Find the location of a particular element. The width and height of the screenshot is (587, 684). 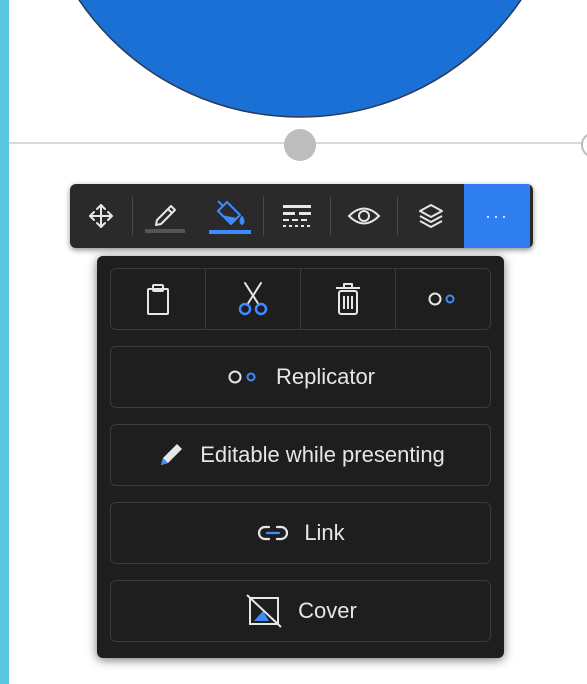

fill-color-icon is located at coordinates (230, 217).